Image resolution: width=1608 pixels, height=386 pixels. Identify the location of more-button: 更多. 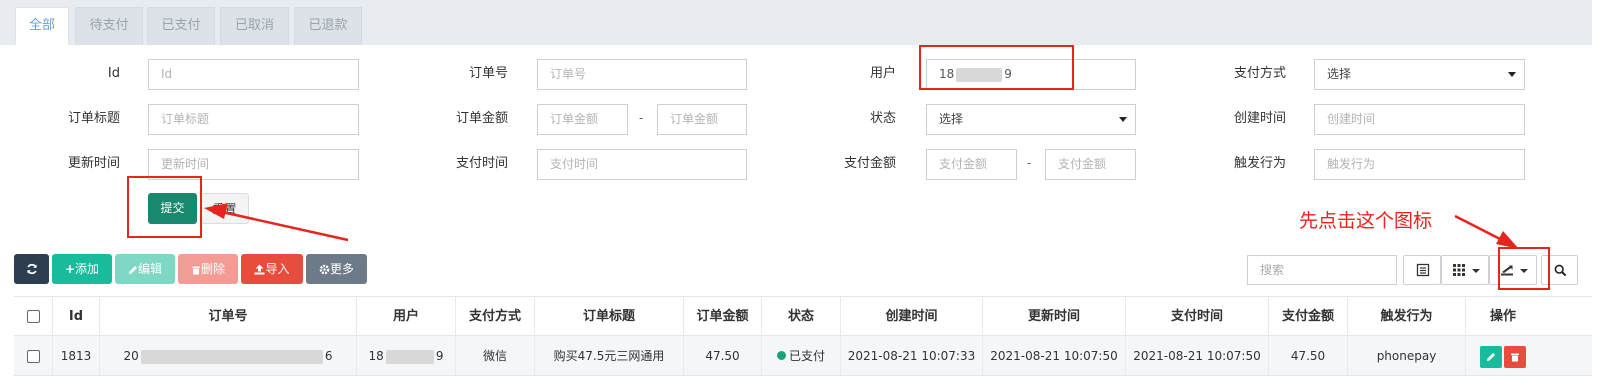
(336, 269).